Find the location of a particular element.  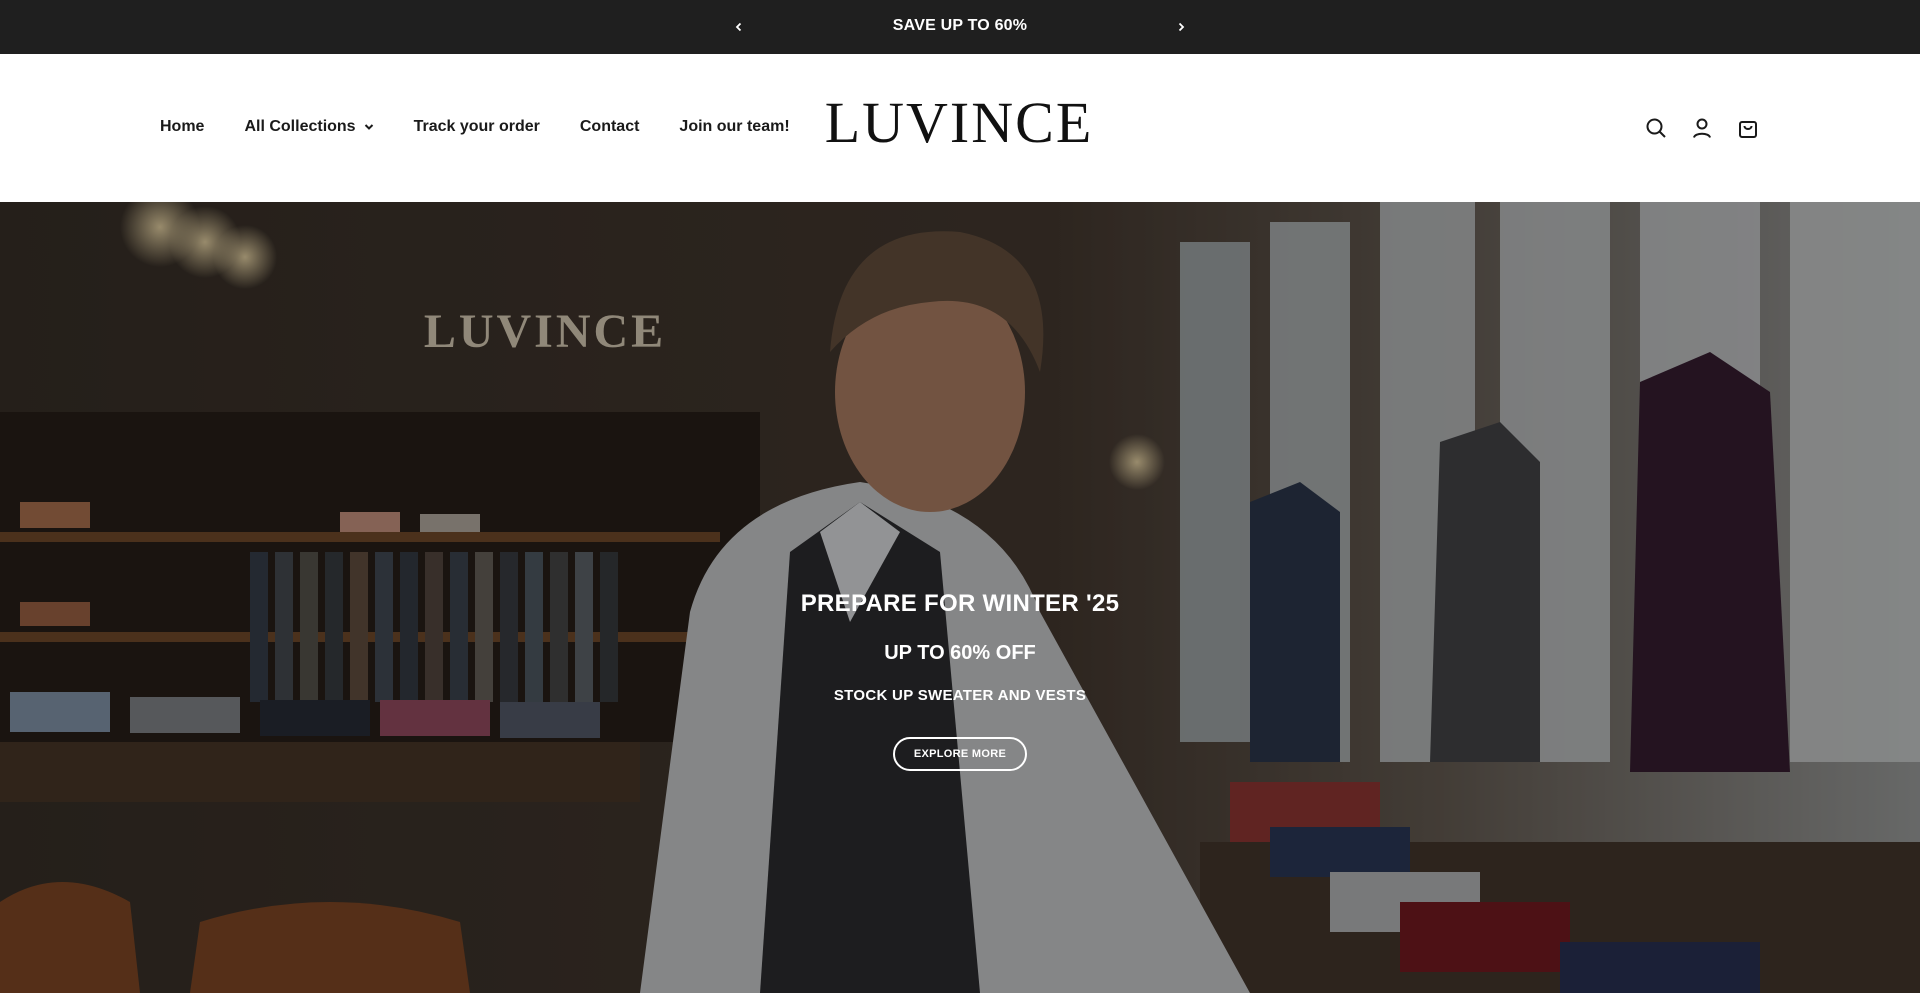

nav-item-contact: Contact is located at coordinates (610, 127).